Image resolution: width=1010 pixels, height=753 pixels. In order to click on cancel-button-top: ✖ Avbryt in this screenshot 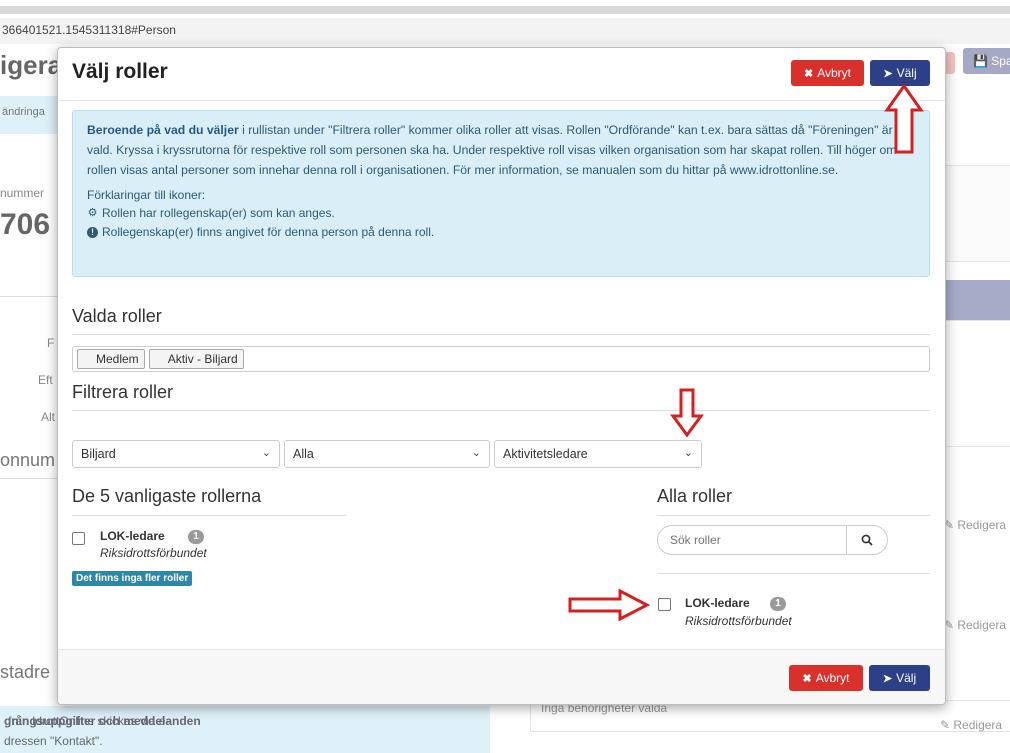, I will do `click(827, 73)`.